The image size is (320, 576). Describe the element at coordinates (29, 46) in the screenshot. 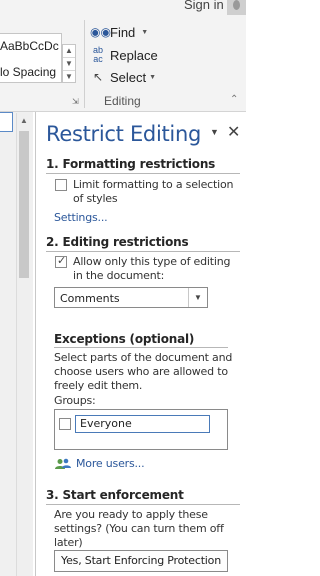

I see `style-preview-normal: AaBbCcDc` at that location.